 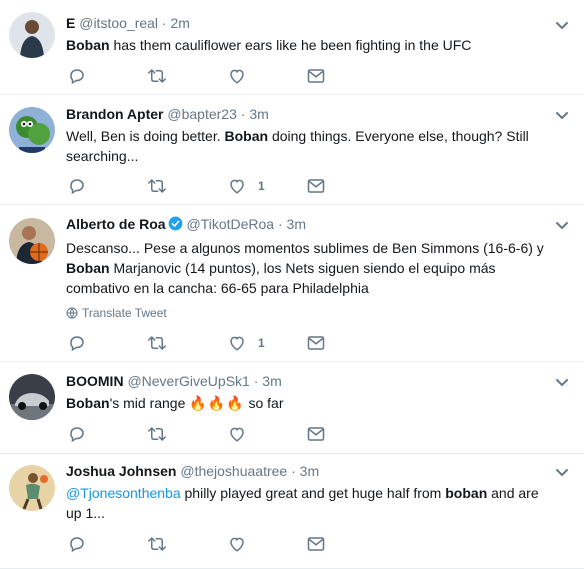 What do you see at coordinates (114, 114) in the screenshot?
I see `user-fullname: Brandon Apter` at bounding box center [114, 114].